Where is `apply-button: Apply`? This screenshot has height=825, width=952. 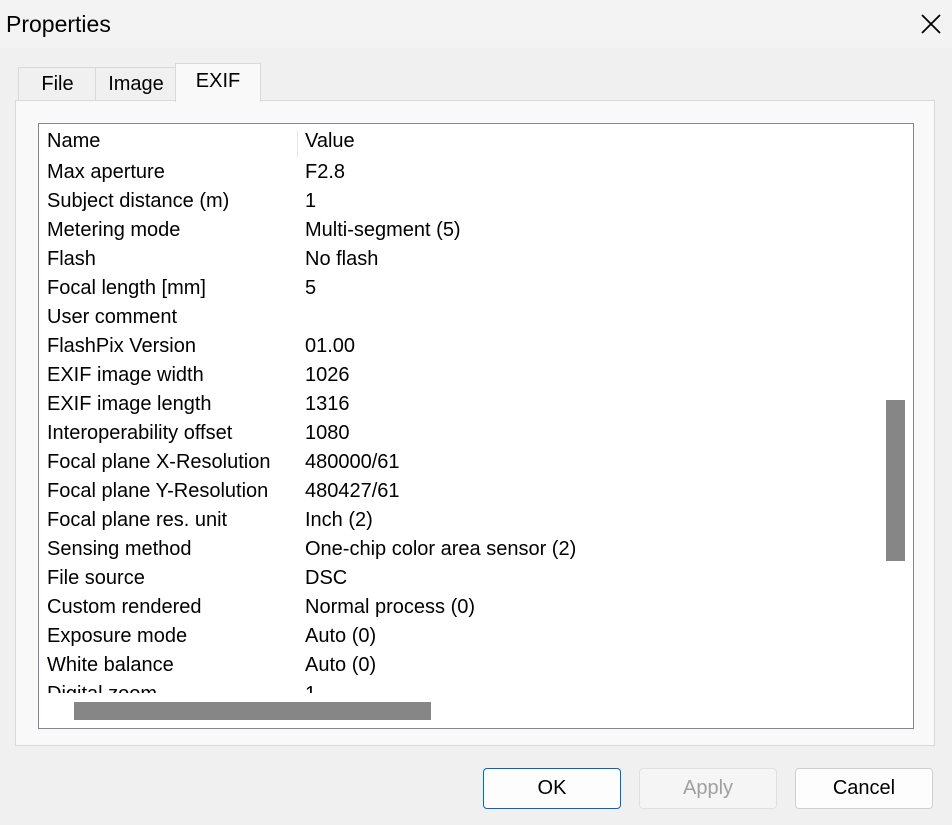
apply-button: Apply is located at coordinates (708, 788).